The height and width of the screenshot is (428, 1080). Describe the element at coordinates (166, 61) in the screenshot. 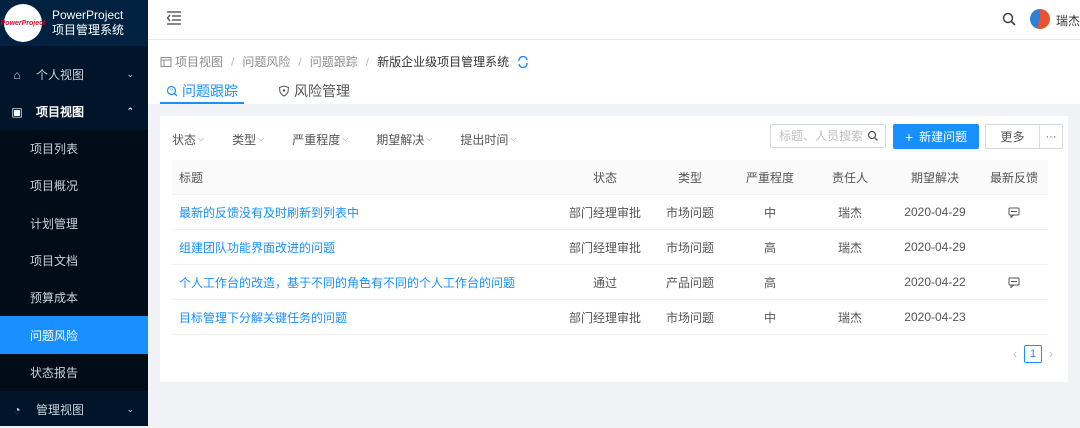

I see `project-icon` at that location.